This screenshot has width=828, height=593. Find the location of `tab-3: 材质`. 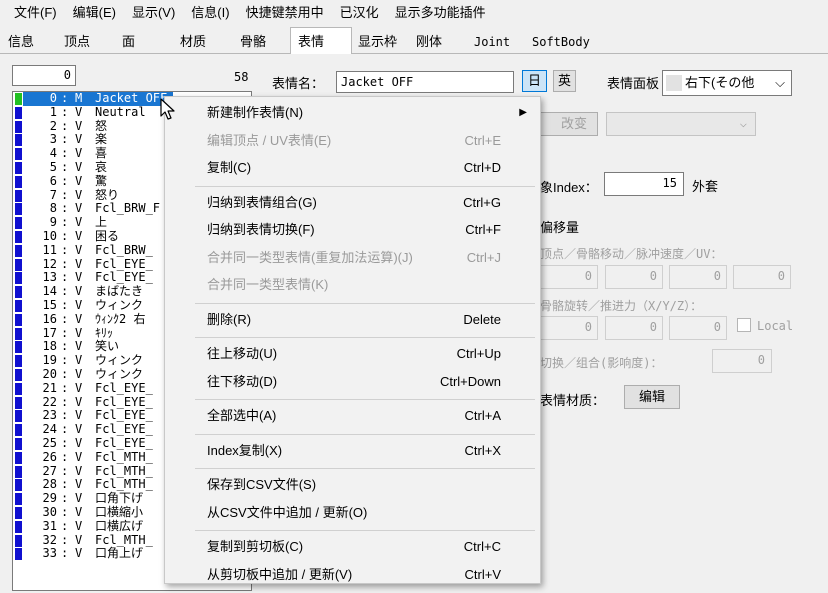

tab-3: 材质 is located at coordinates (191, 42).